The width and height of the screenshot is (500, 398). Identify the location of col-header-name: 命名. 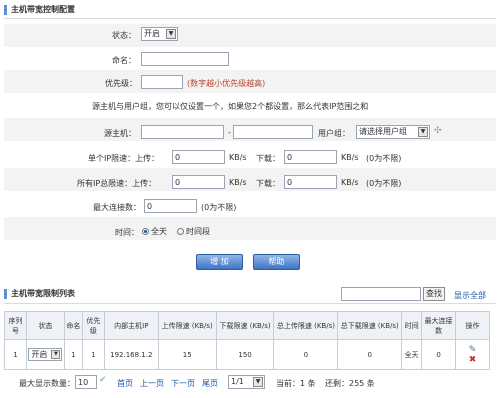
(73, 325).